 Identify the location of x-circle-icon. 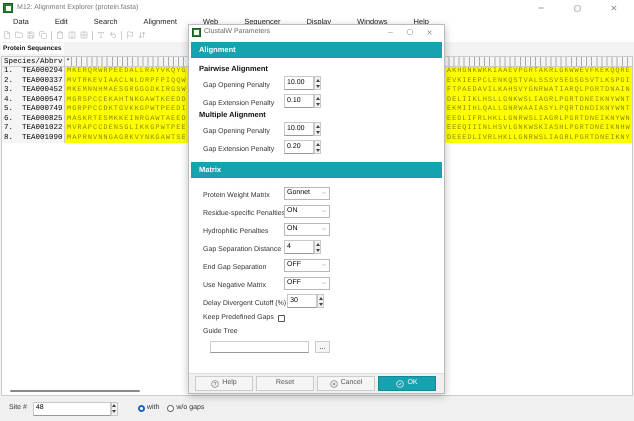
(334, 384).